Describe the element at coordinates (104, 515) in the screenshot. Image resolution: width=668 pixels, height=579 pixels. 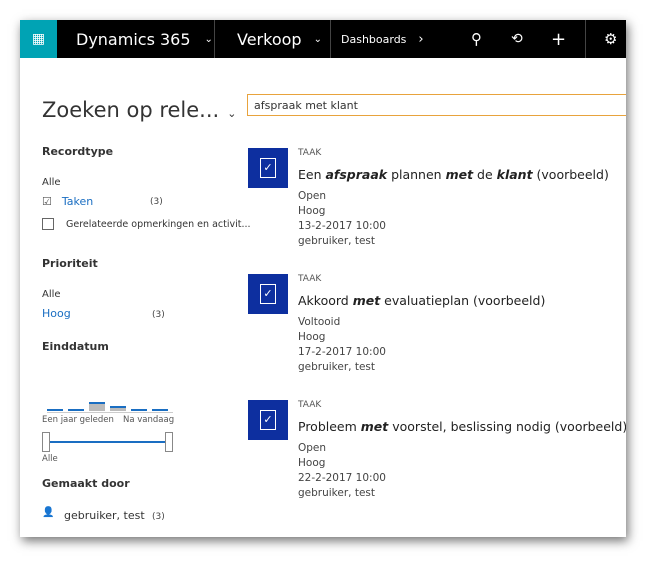
I see `filter-item-user: gebruiker, test` at that location.